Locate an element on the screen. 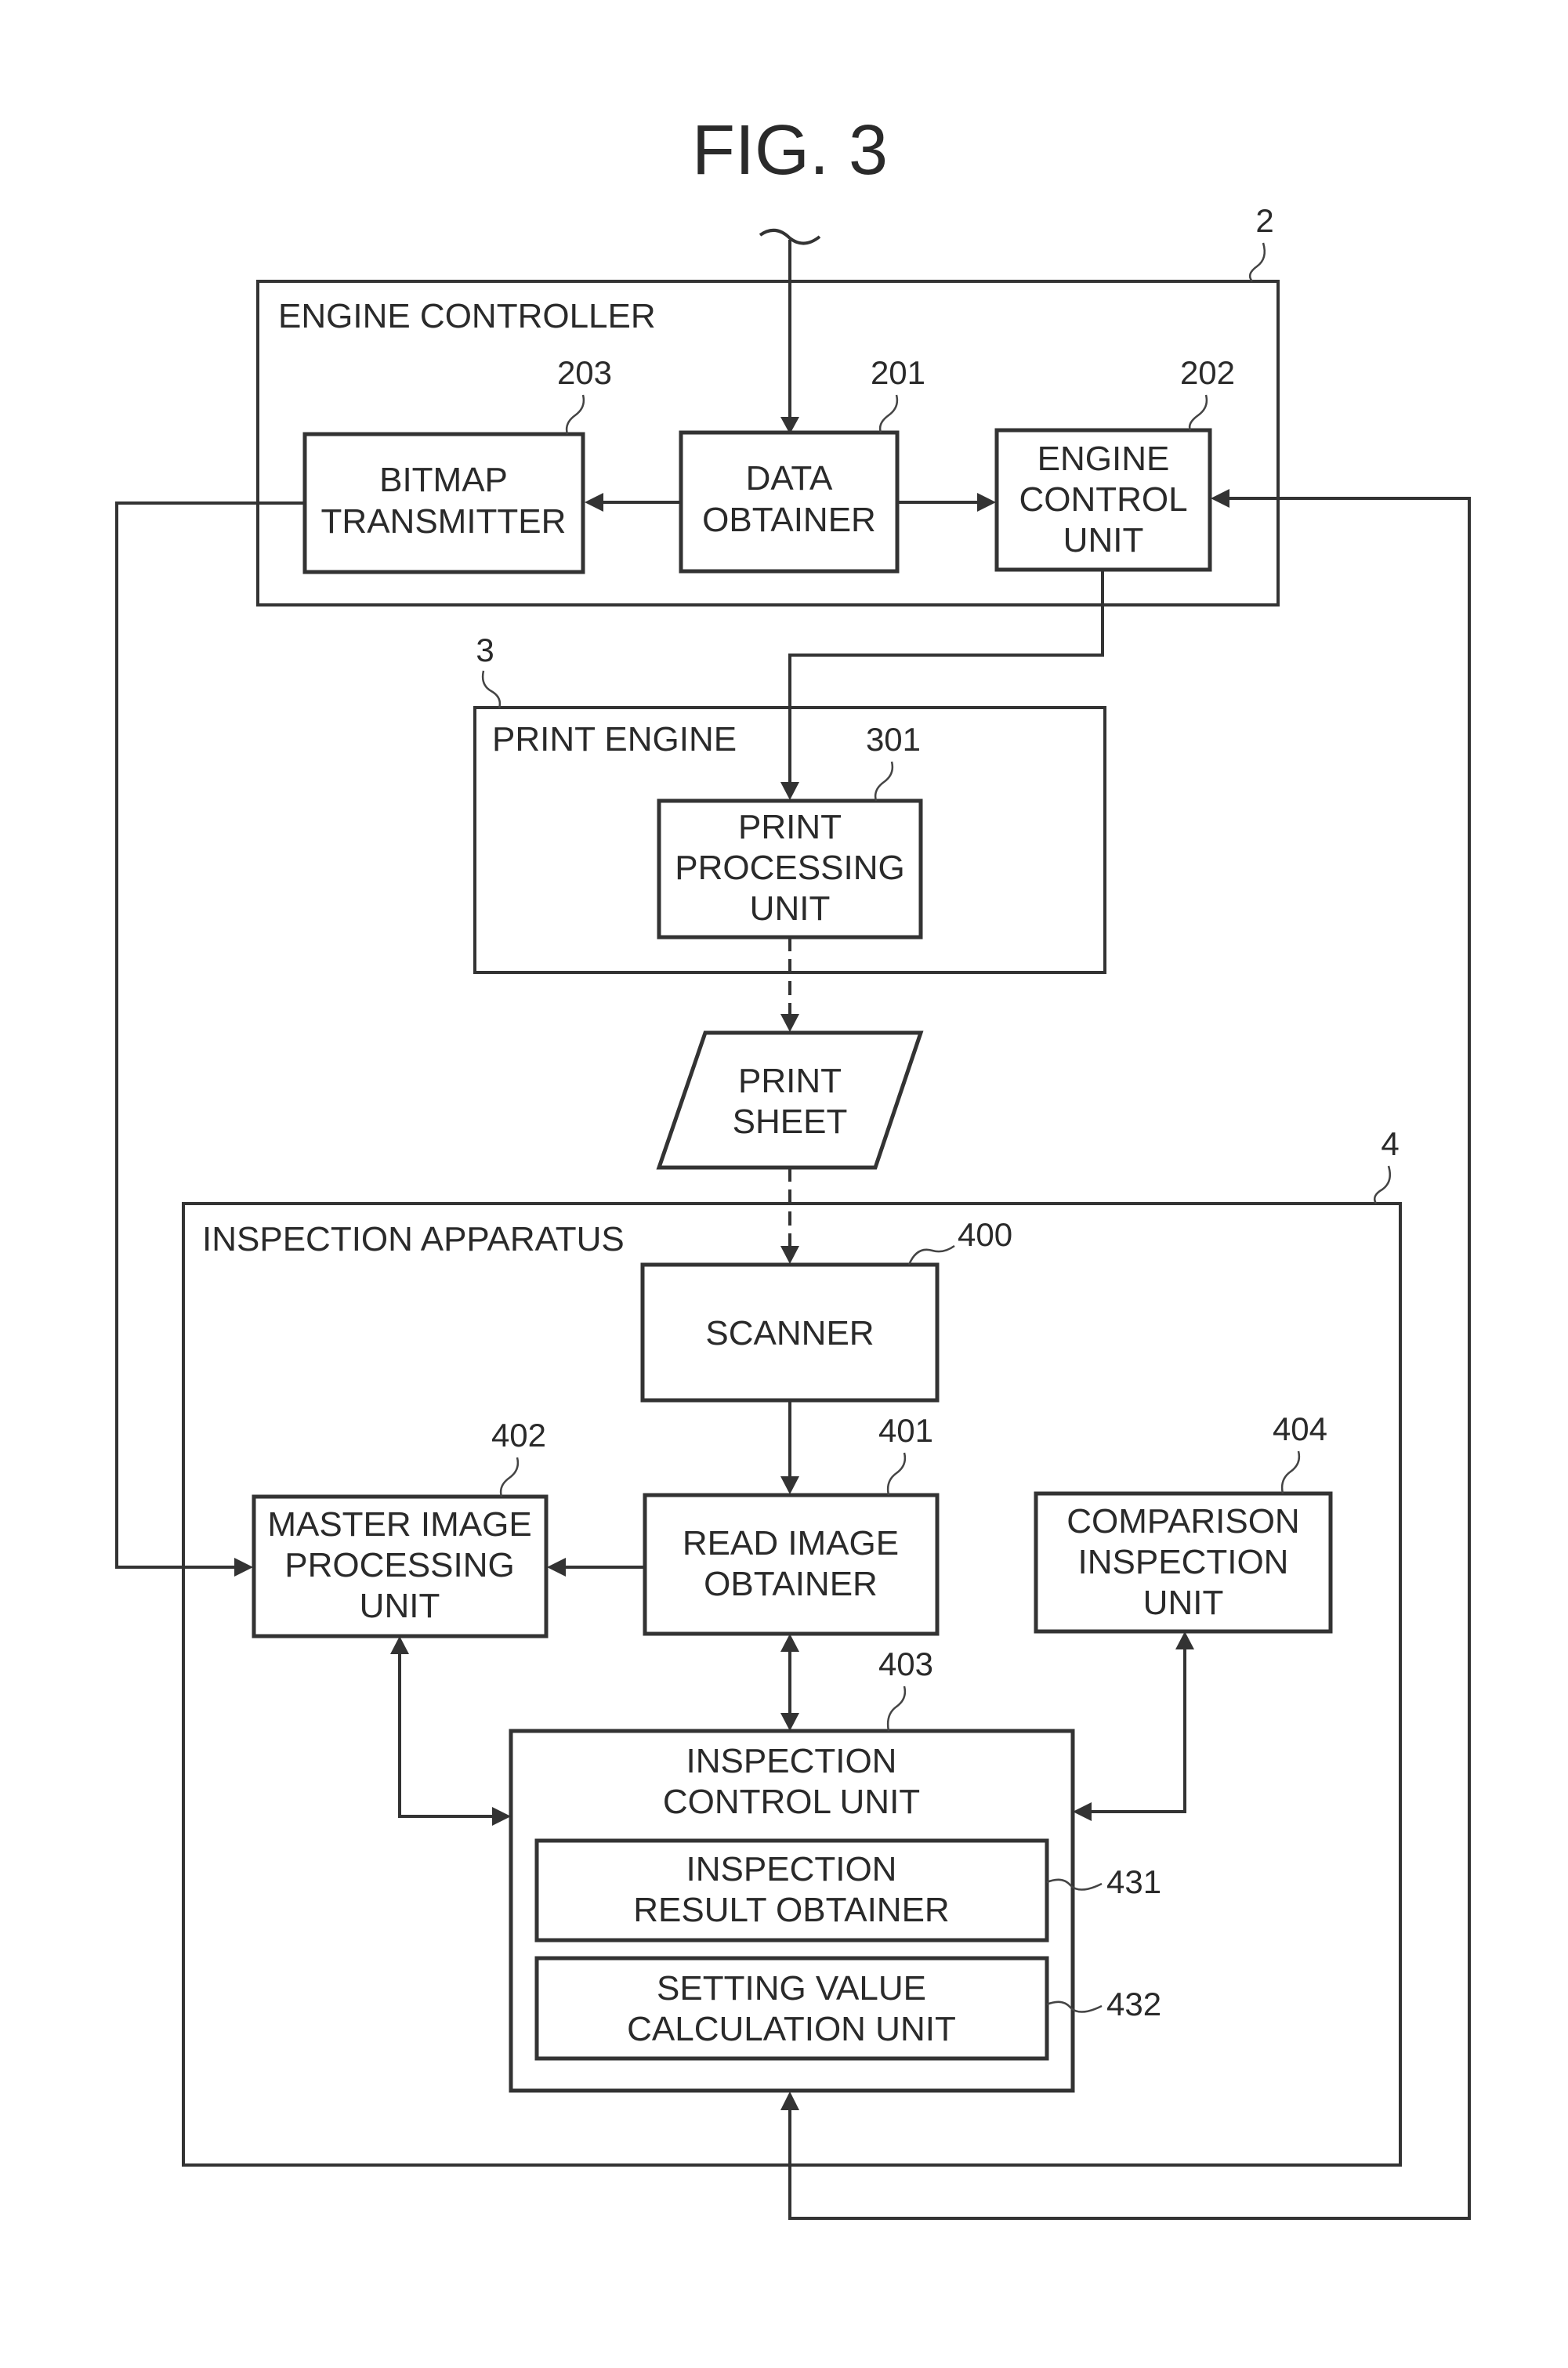 This screenshot has height=2368, width=1568. scanner-ref: 400 is located at coordinates (985, 1235).